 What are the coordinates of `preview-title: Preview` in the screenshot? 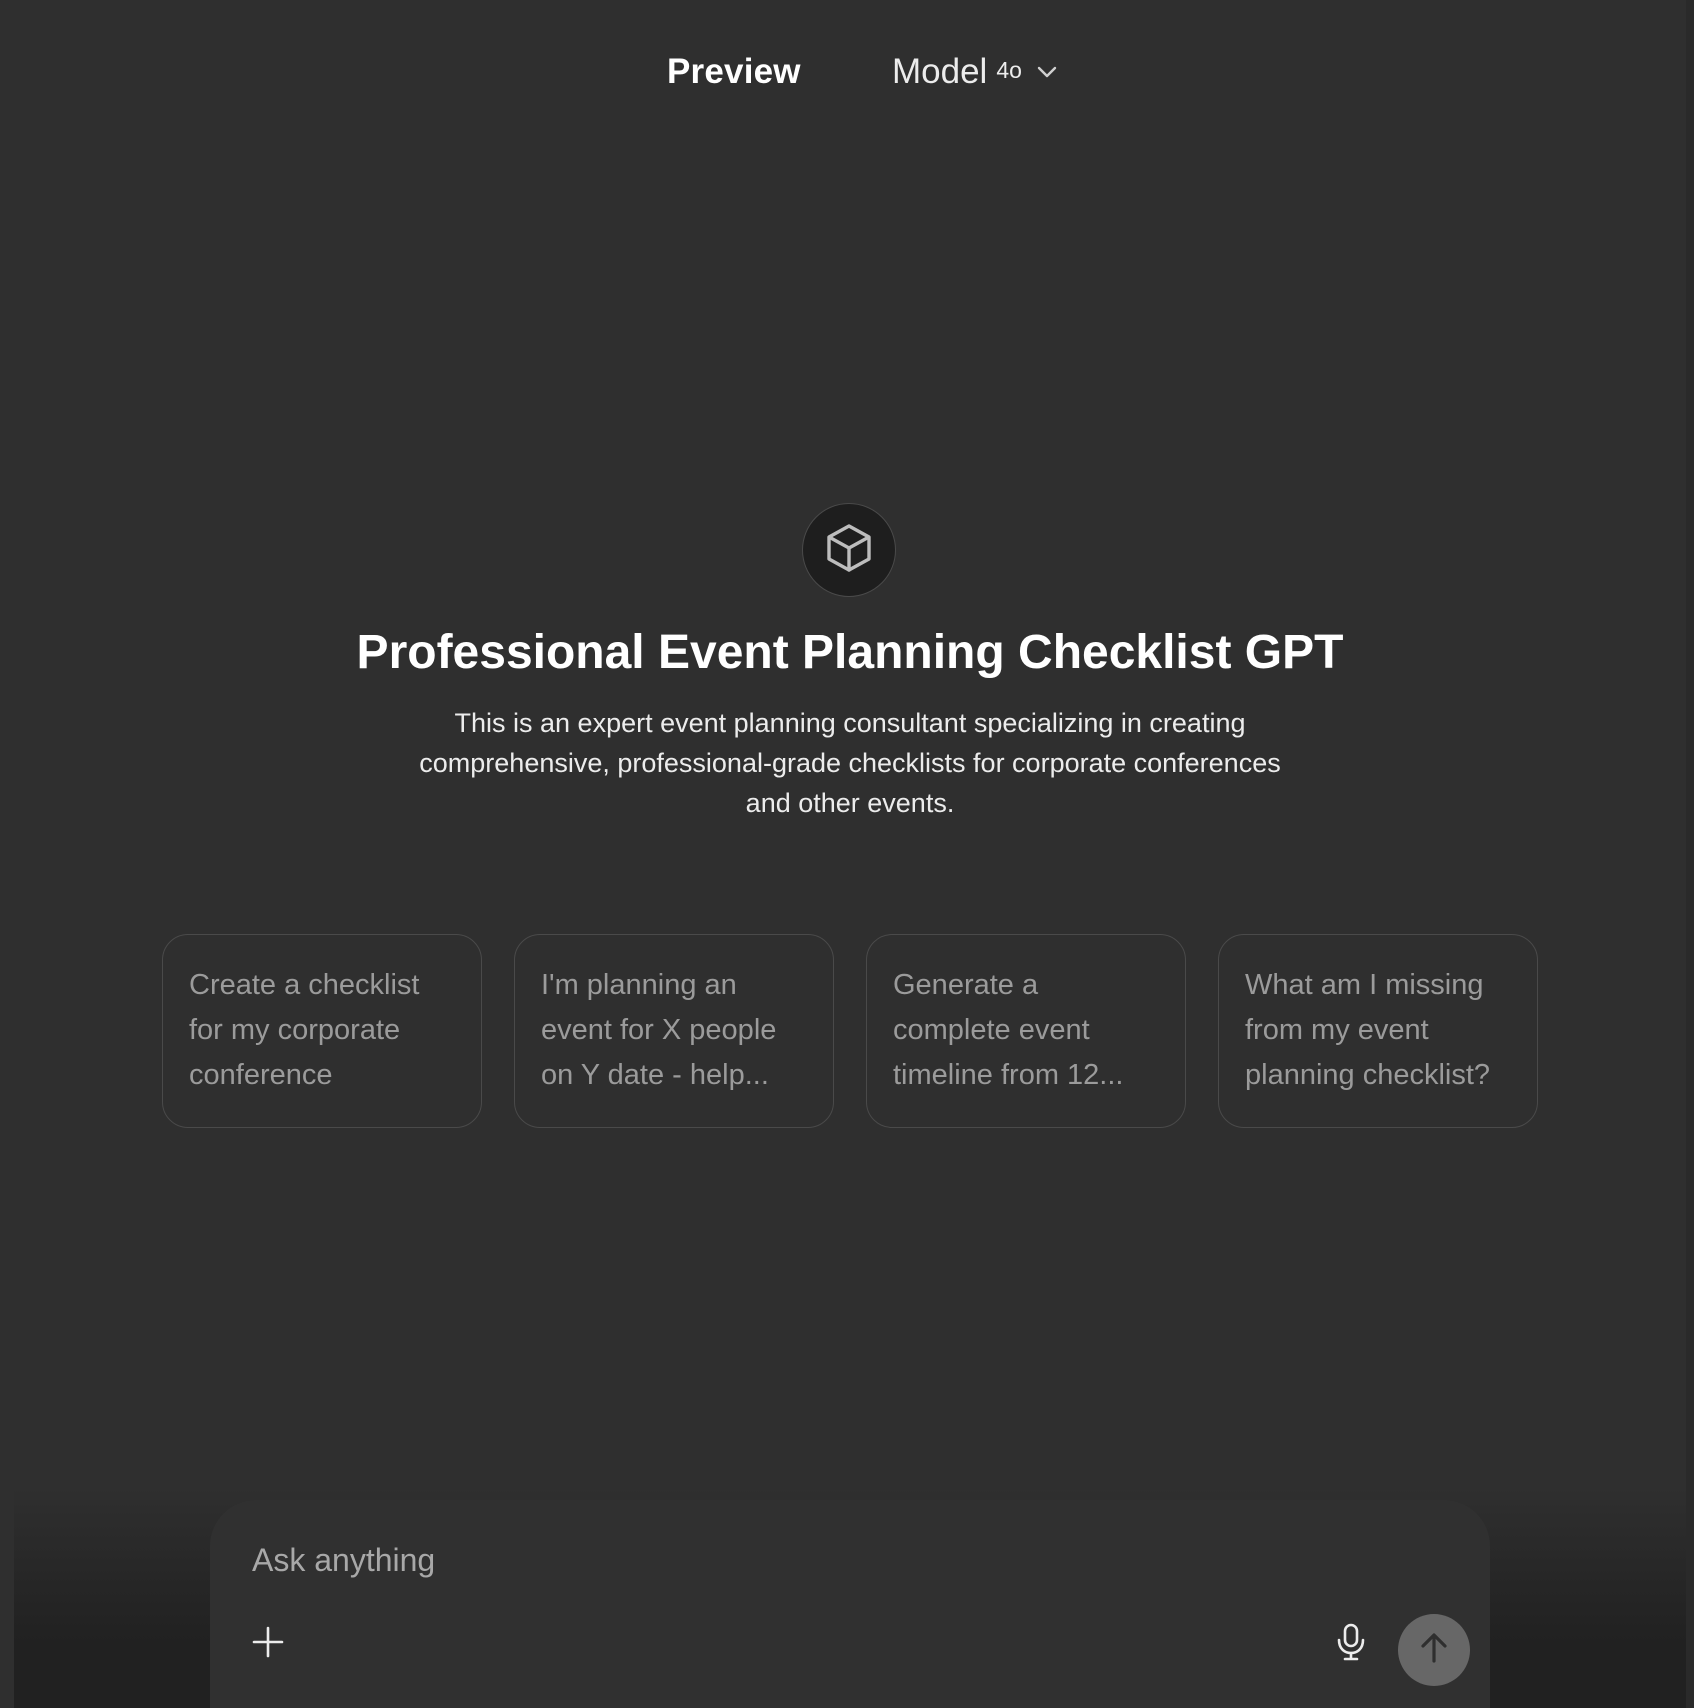 It's located at (734, 71).